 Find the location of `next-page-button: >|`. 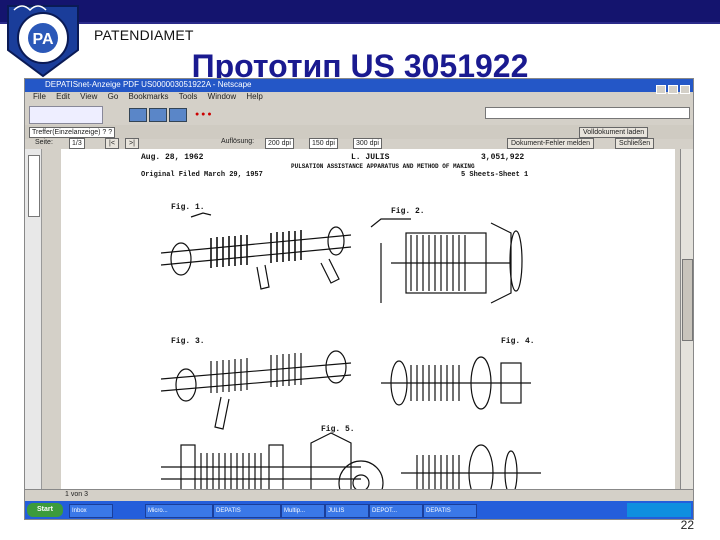

next-page-button: >| is located at coordinates (132, 143).